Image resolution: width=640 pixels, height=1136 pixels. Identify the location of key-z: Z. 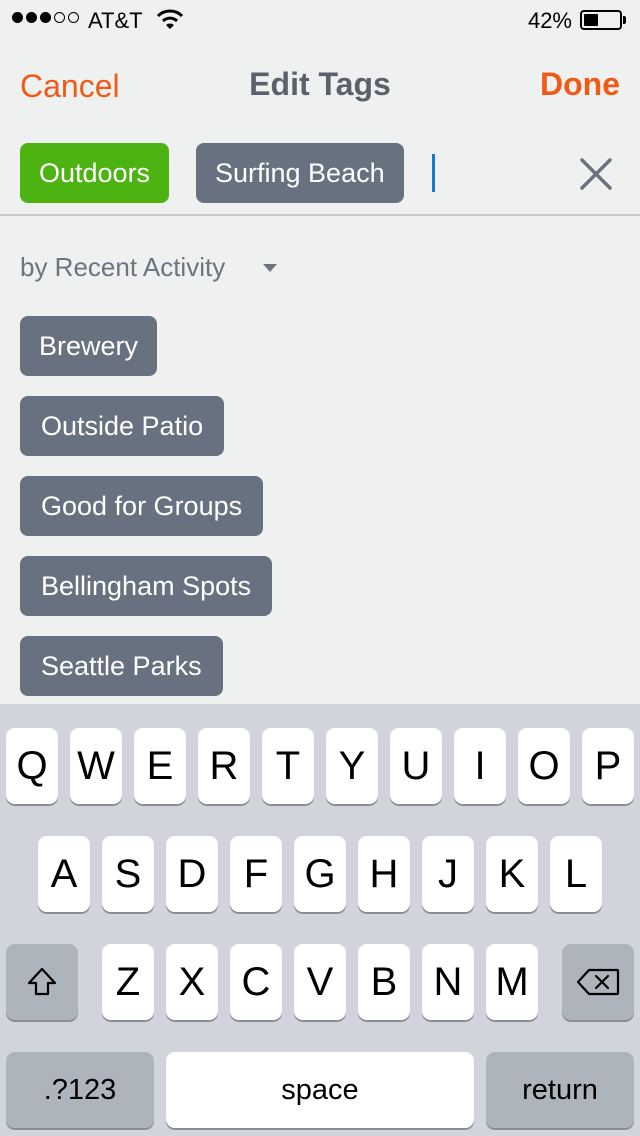
(128, 982).